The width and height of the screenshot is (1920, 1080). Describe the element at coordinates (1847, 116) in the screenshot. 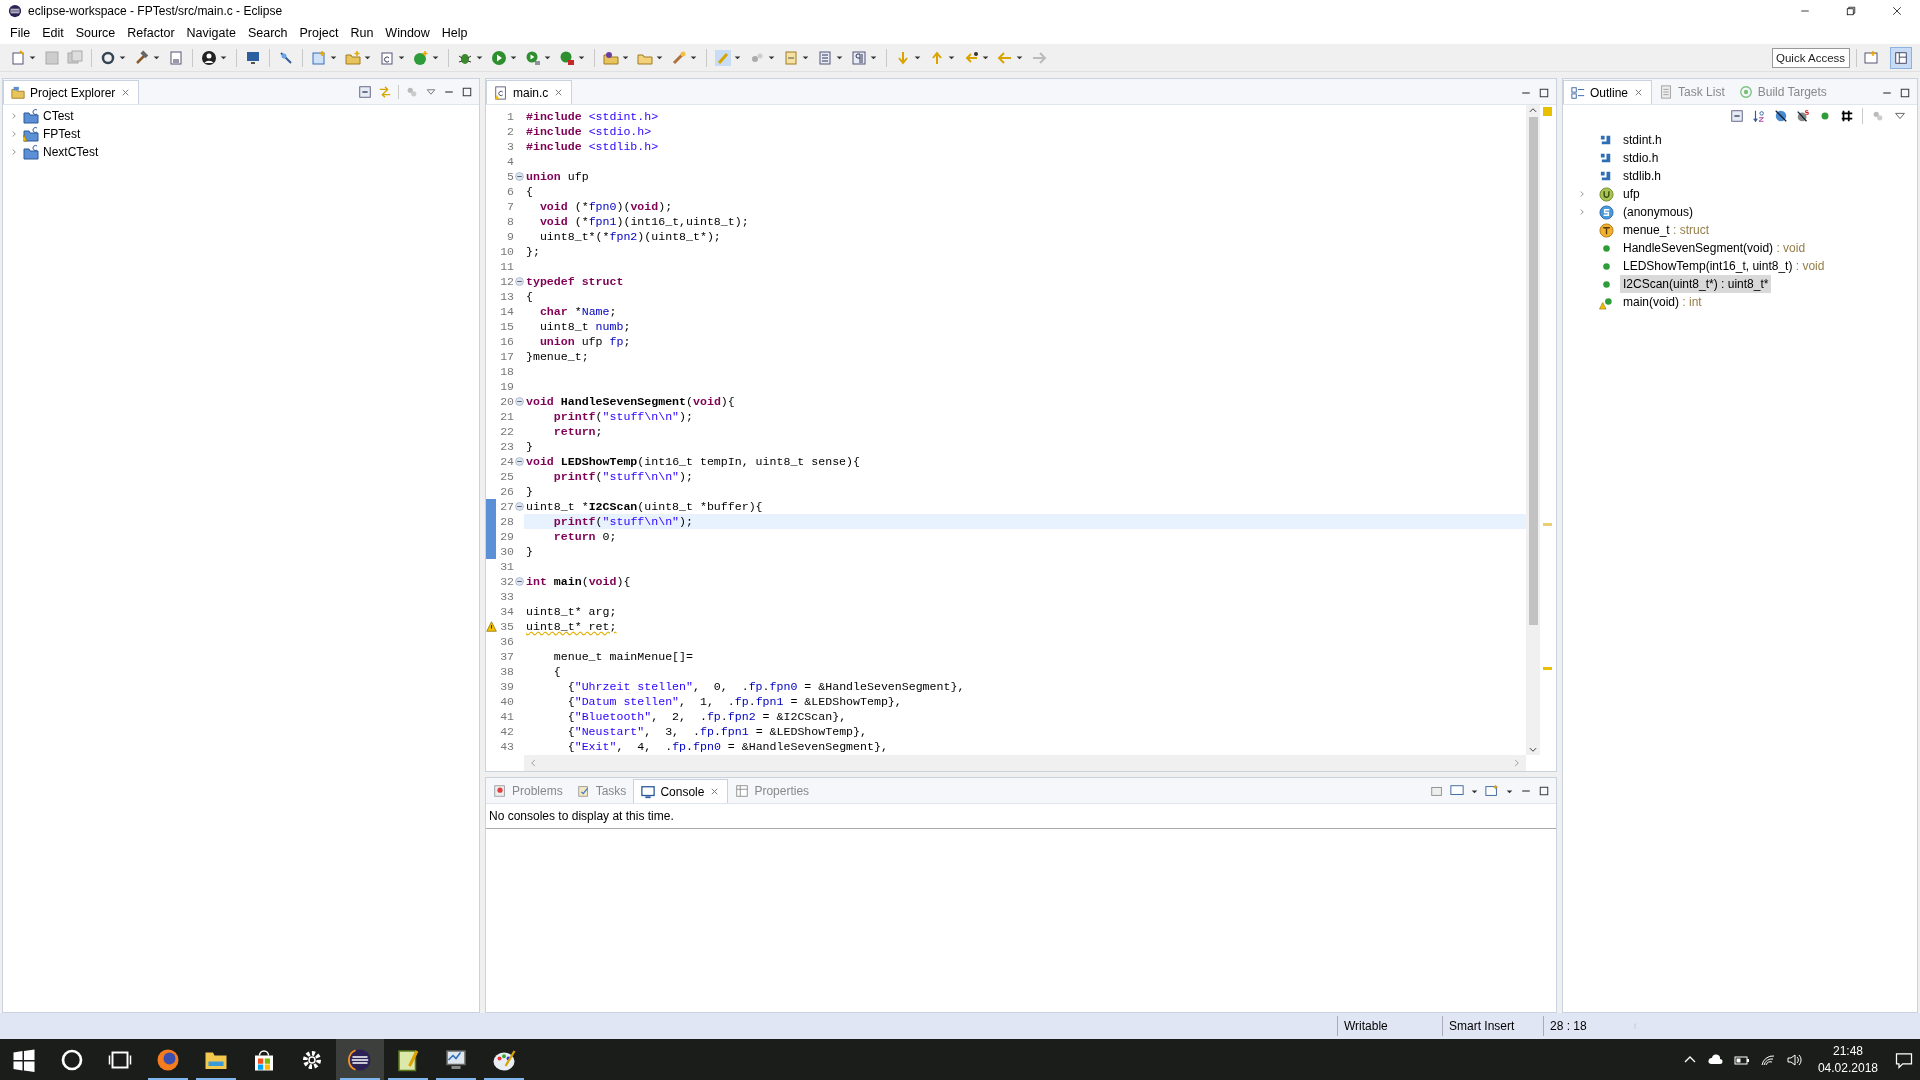

I see `hide-macros-icon` at that location.